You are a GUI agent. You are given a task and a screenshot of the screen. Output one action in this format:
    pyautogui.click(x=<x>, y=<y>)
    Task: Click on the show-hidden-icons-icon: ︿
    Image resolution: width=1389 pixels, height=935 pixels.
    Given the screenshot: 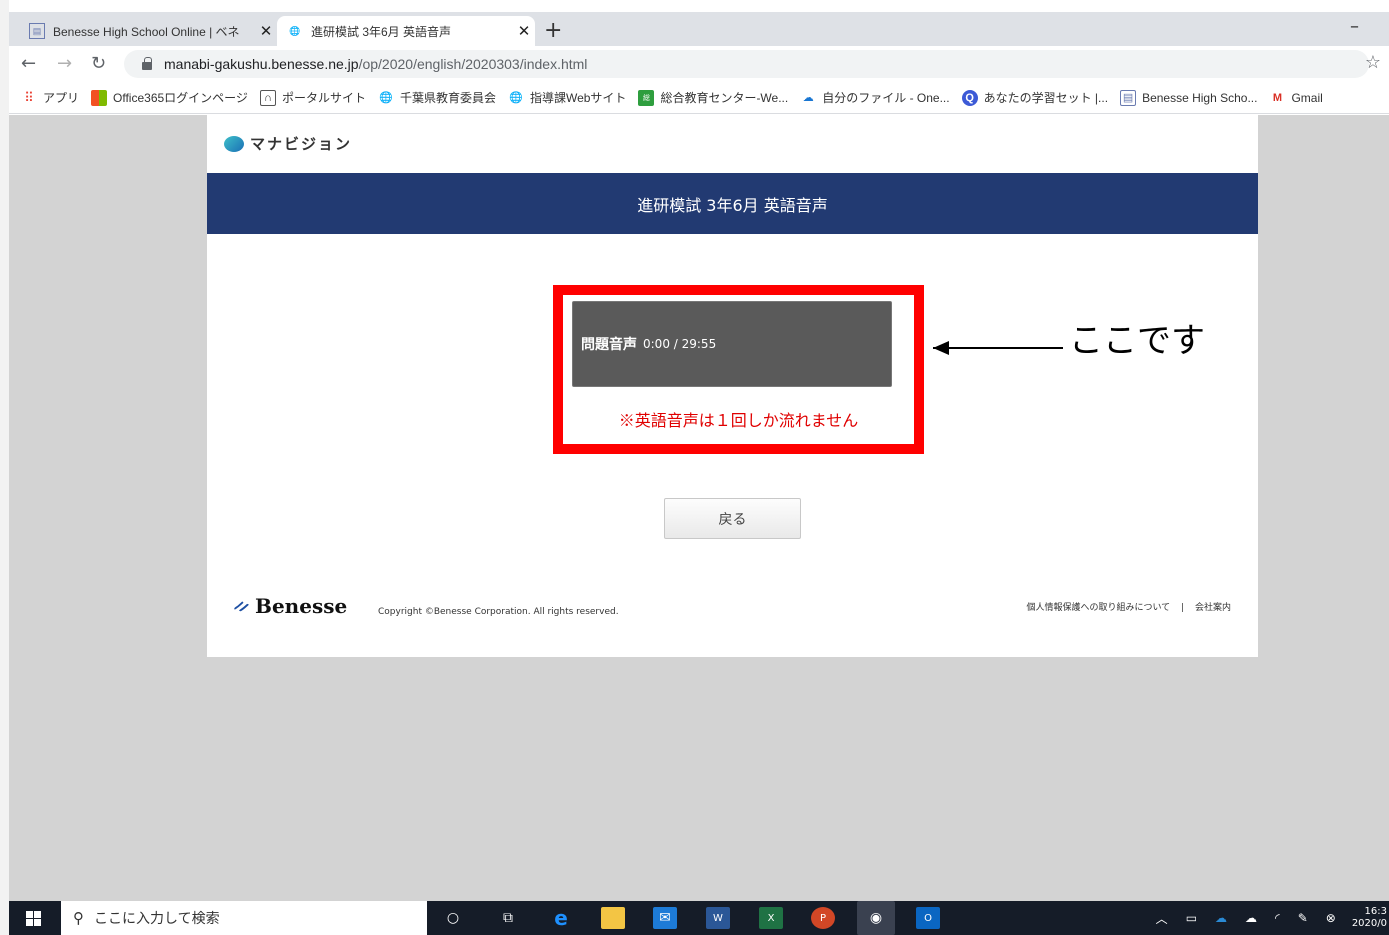 What is the action you would take?
    pyautogui.click(x=1162, y=918)
    